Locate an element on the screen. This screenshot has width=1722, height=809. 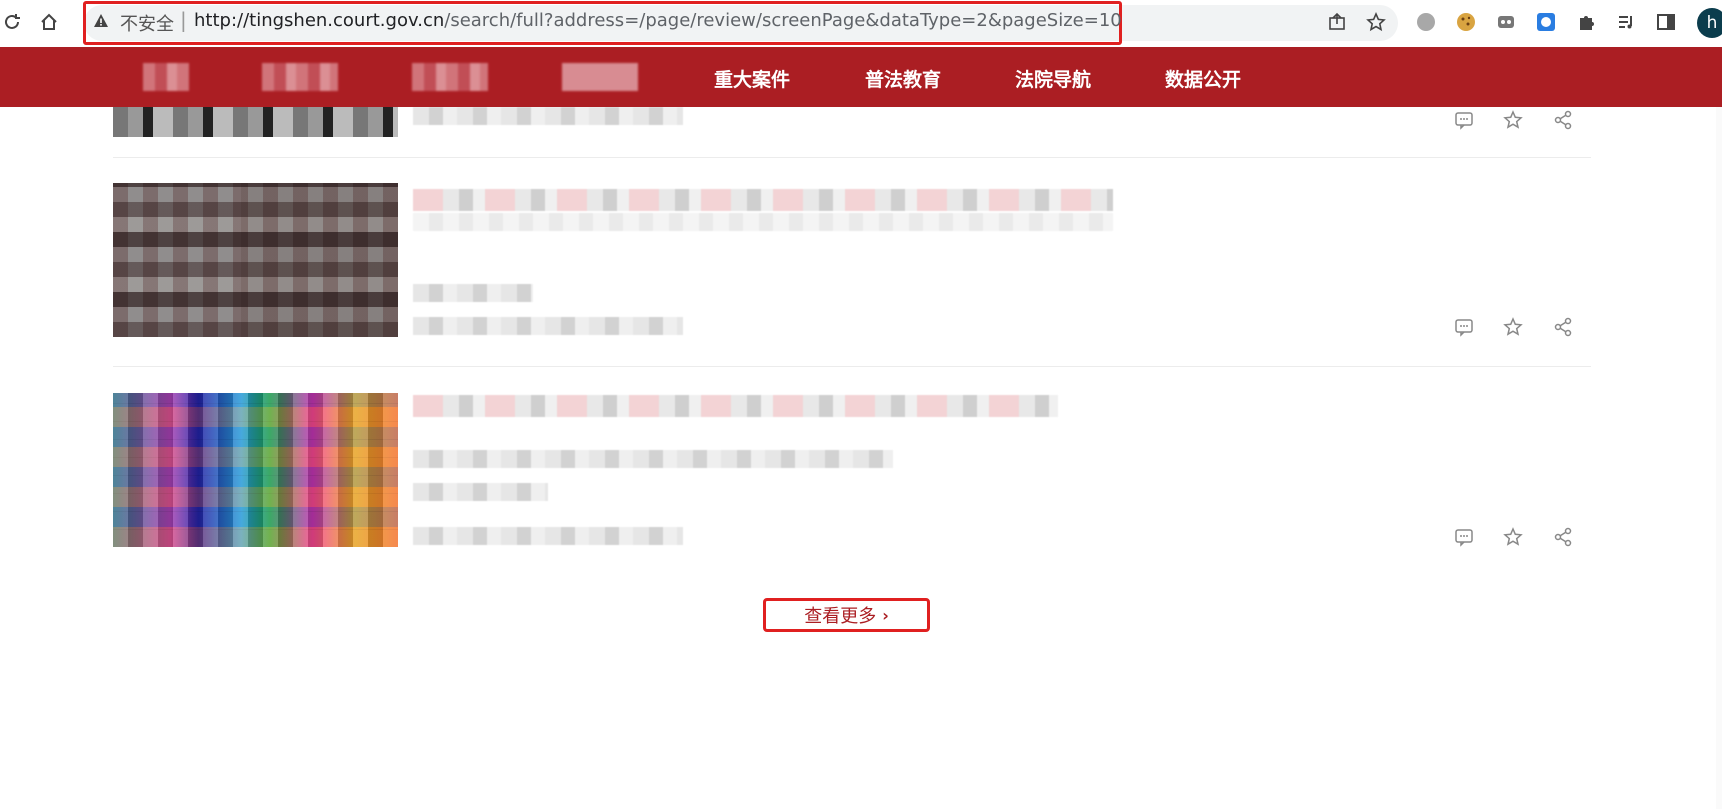
extension-mask-icon is located at coordinates (1506, 22).